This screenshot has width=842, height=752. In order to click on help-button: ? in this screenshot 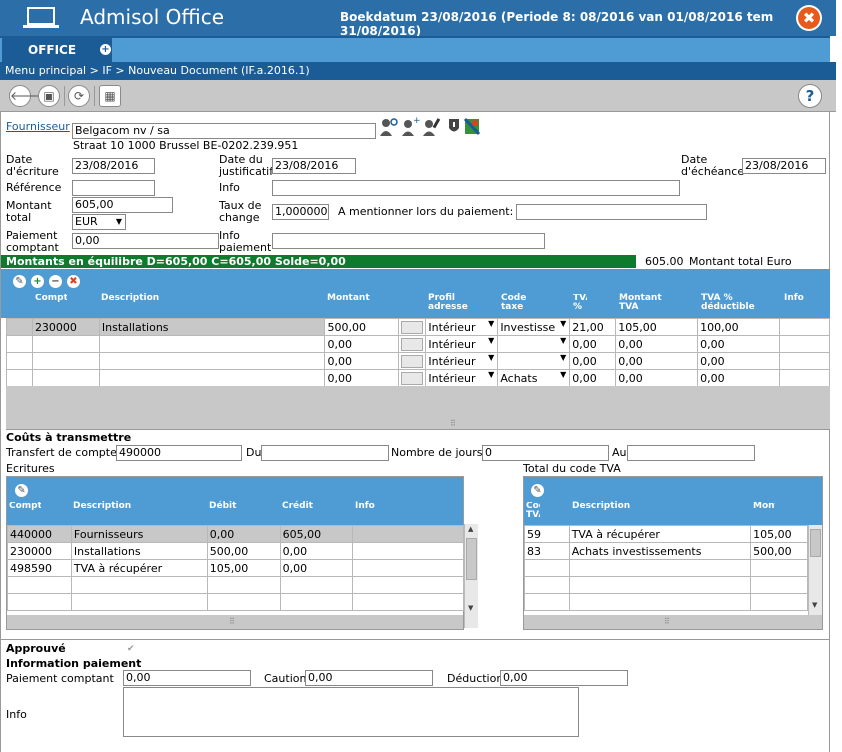, I will do `click(810, 96)`.